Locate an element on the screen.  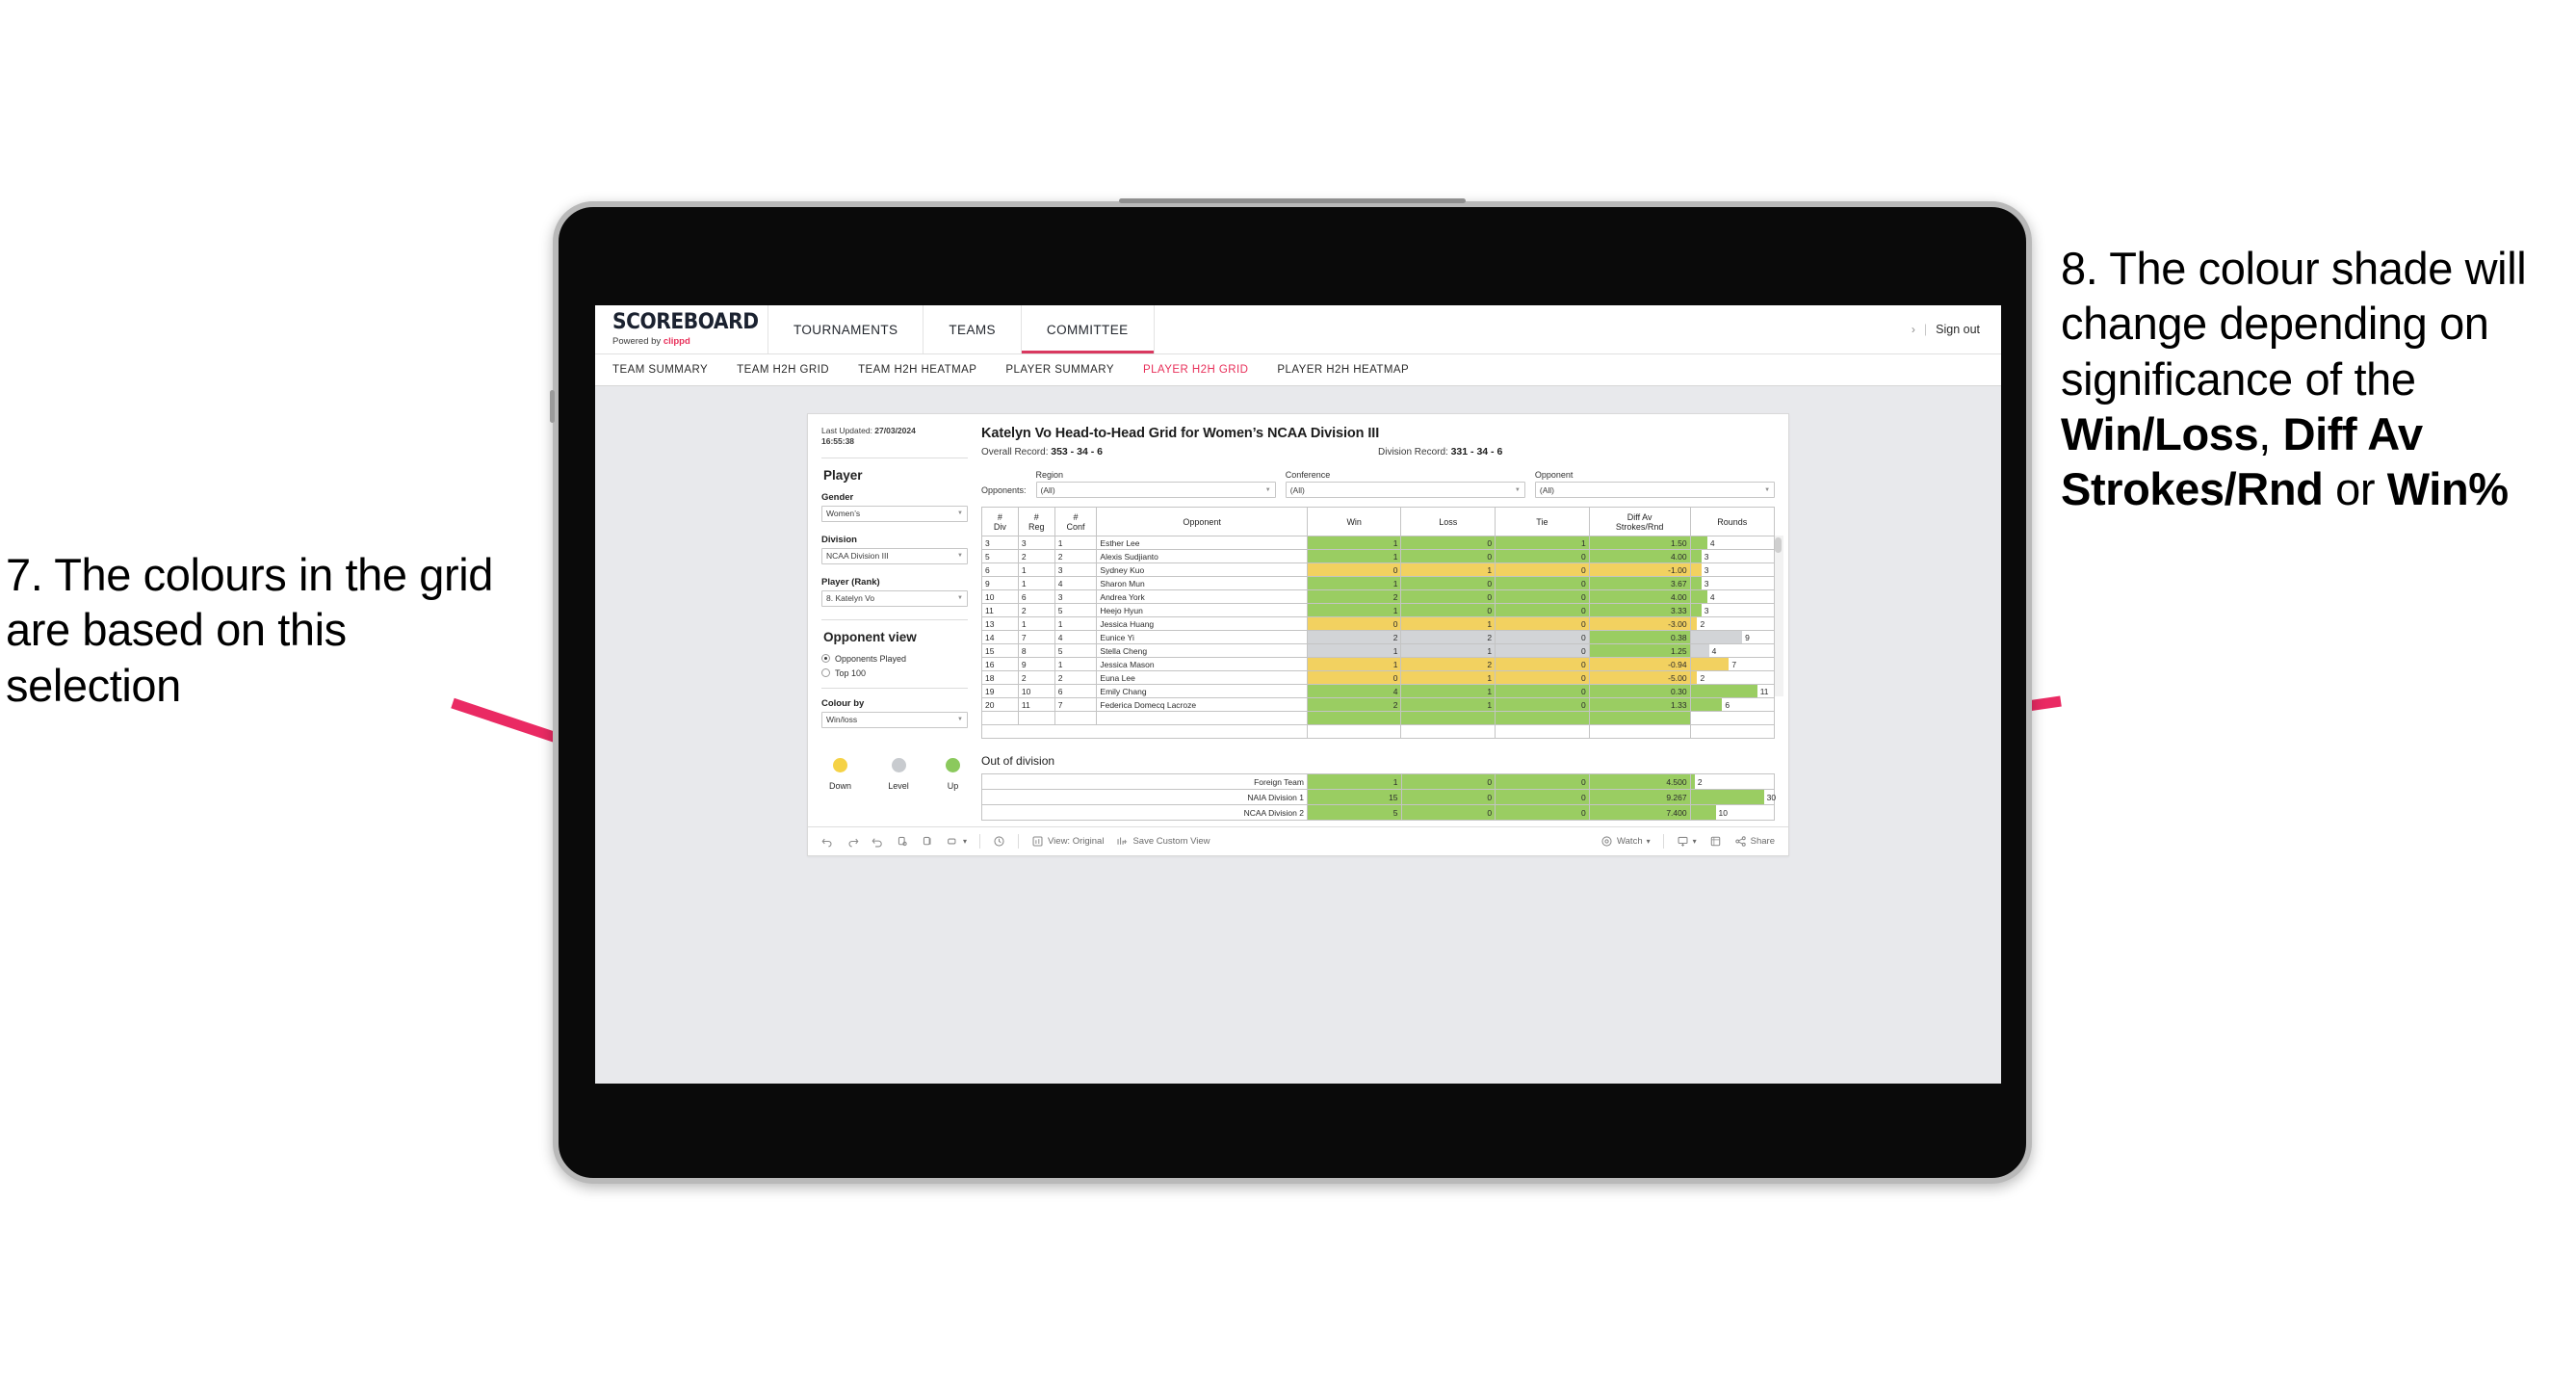
filter-region-select: (All) ▼ is located at coordinates (1155, 490).